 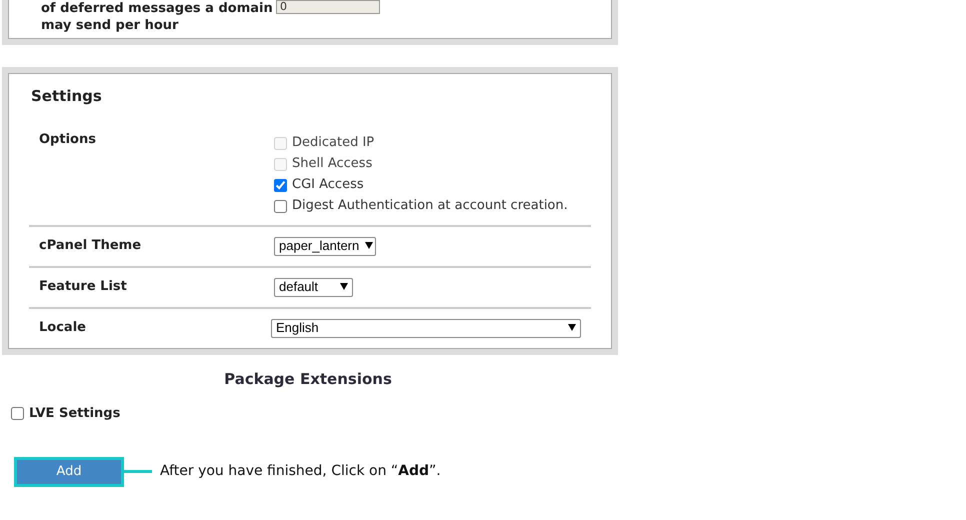 I want to click on leader-line, so click(x=138, y=471).